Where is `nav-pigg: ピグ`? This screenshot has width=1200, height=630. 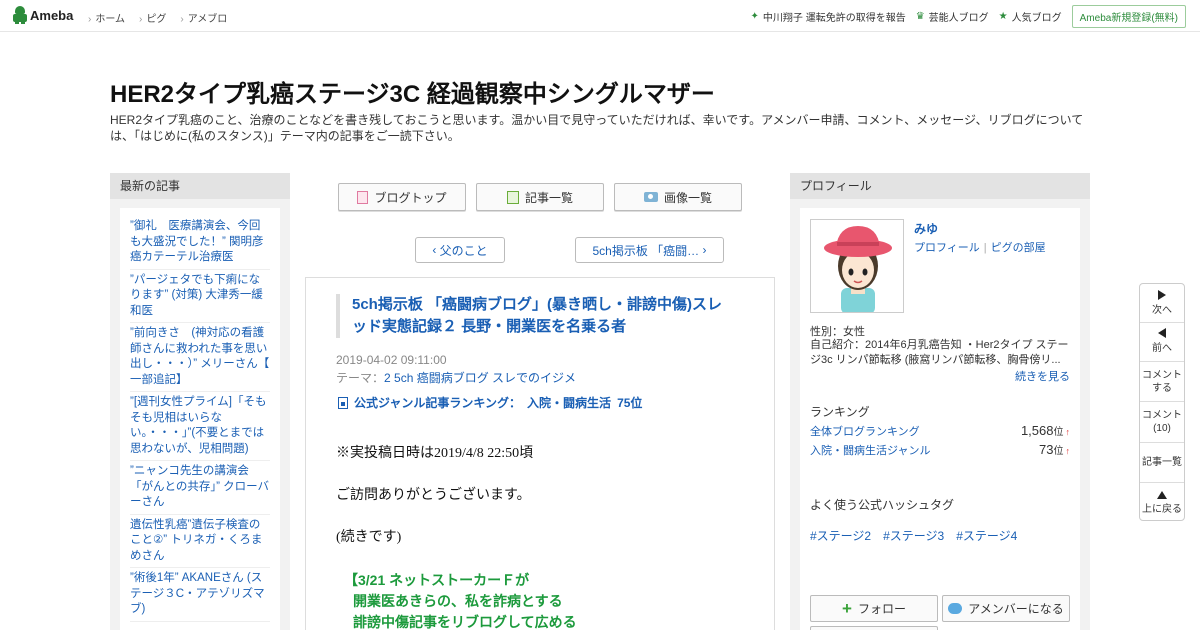
nav-pigg: ピグ is located at coordinates (152, 17).